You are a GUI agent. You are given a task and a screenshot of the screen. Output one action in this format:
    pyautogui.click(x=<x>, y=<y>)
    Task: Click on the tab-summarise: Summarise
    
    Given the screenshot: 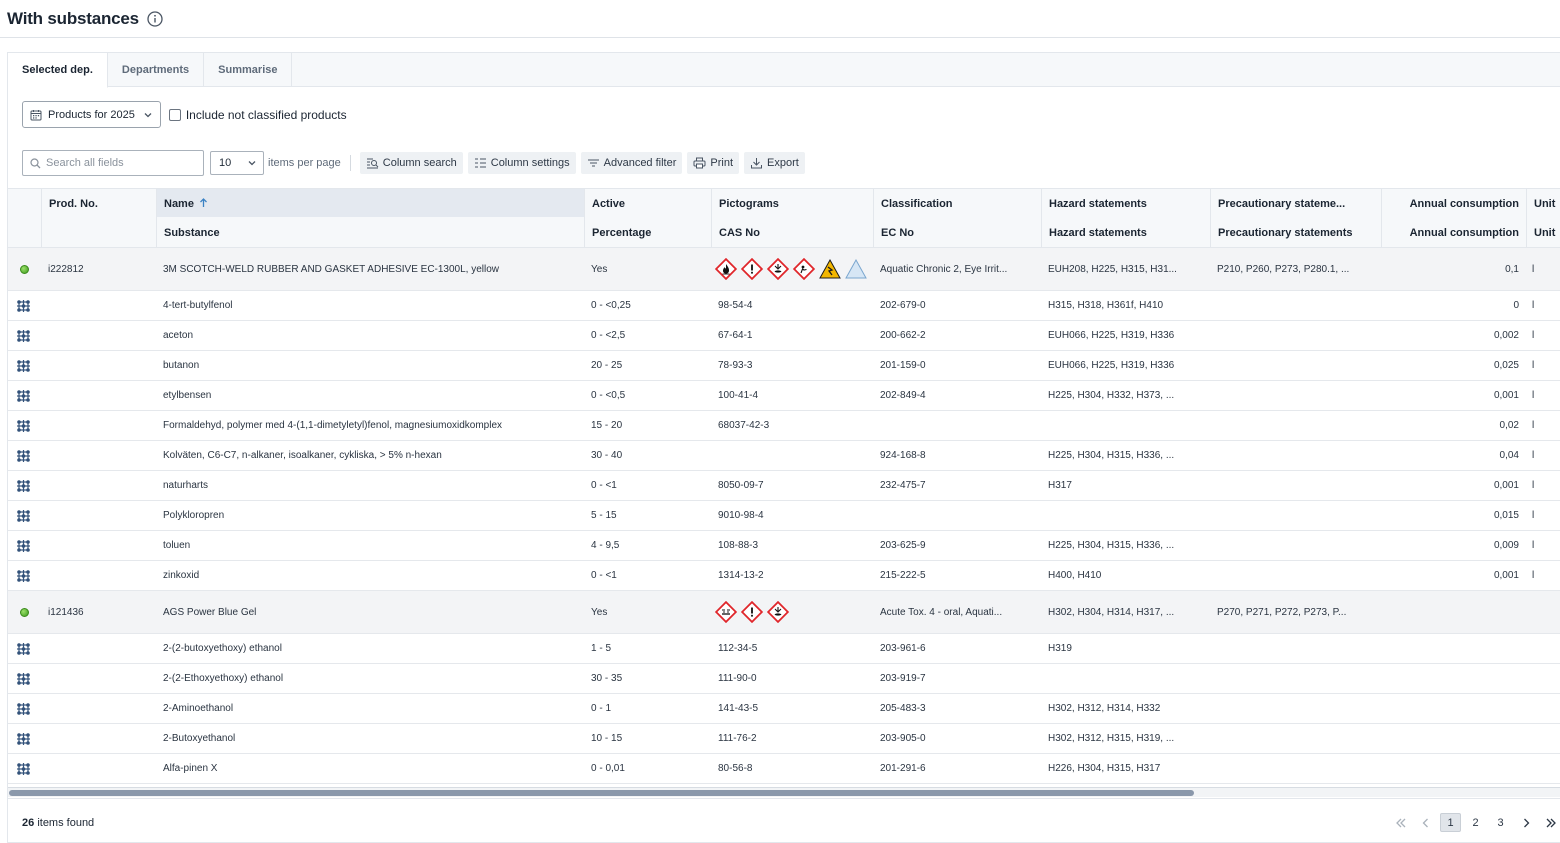 What is the action you would take?
    pyautogui.click(x=248, y=70)
    